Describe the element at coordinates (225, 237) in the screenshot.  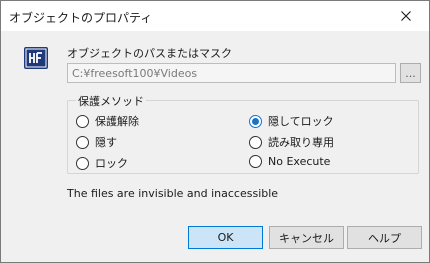
I see `ok-button: OK` at that location.